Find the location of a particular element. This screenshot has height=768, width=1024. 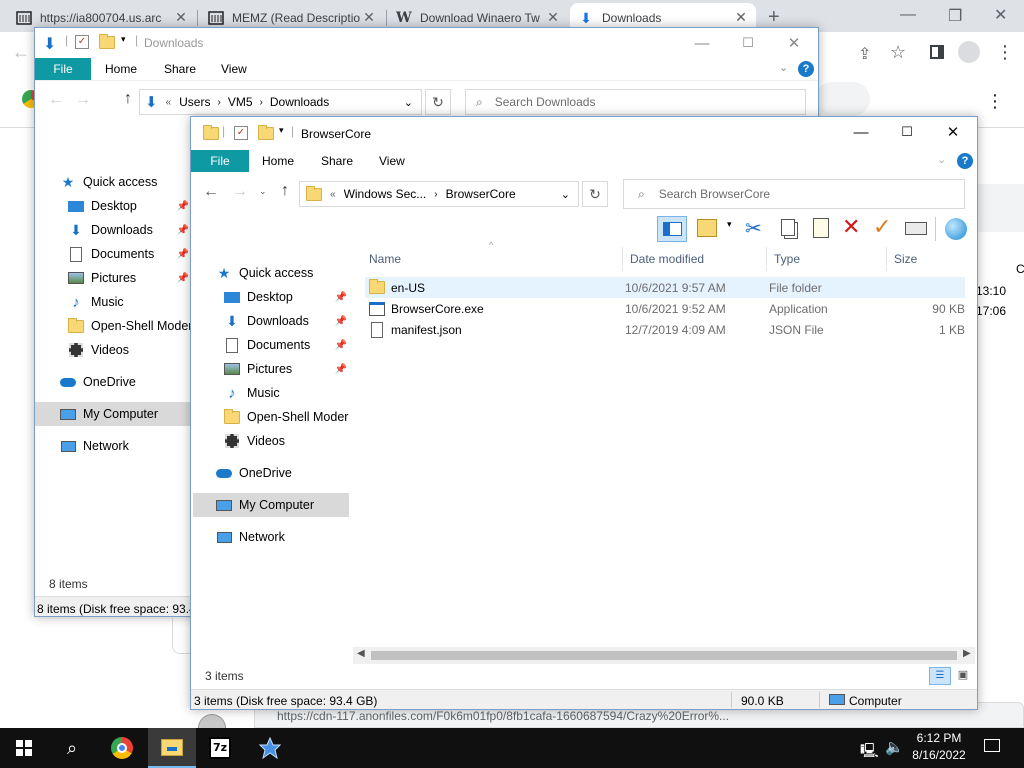

forward-icon: → is located at coordinates (240, 192).